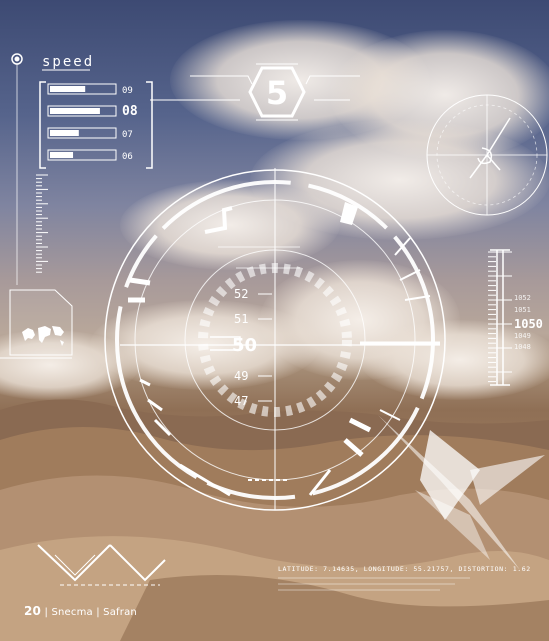 The width and height of the screenshot is (549, 641). Describe the element at coordinates (90, 133) in the screenshot. I see `speed-bar-row: 07` at that location.